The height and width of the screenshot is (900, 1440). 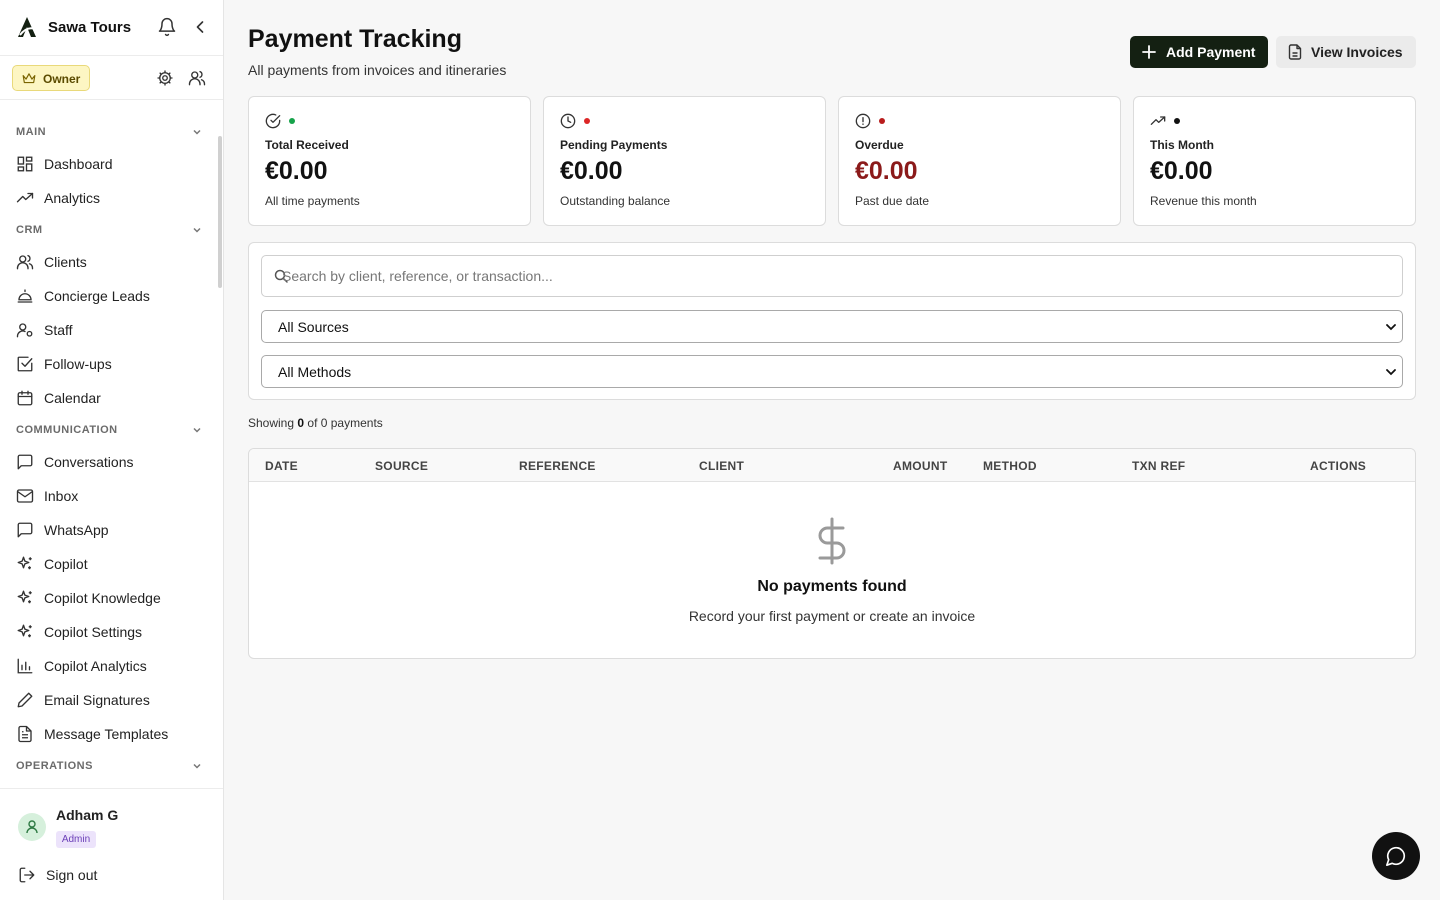 I want to click on plus-icon, so click(x=1149, y=52).